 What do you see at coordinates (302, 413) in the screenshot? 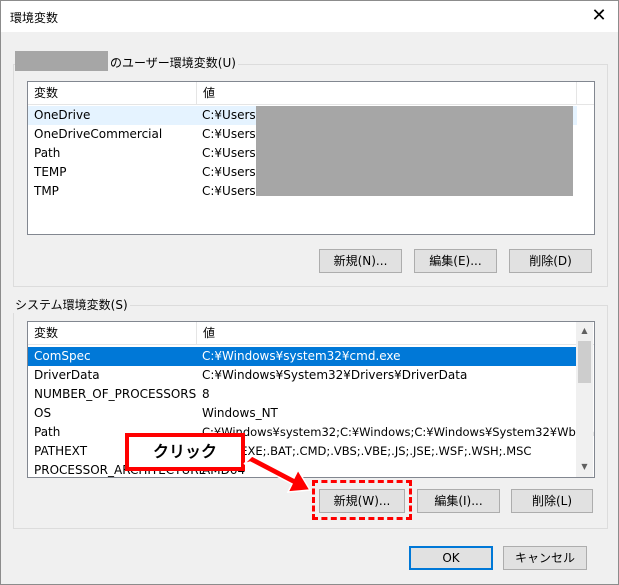
I see `table-row: OS Windows_NT` at bounding box center [302, 413].